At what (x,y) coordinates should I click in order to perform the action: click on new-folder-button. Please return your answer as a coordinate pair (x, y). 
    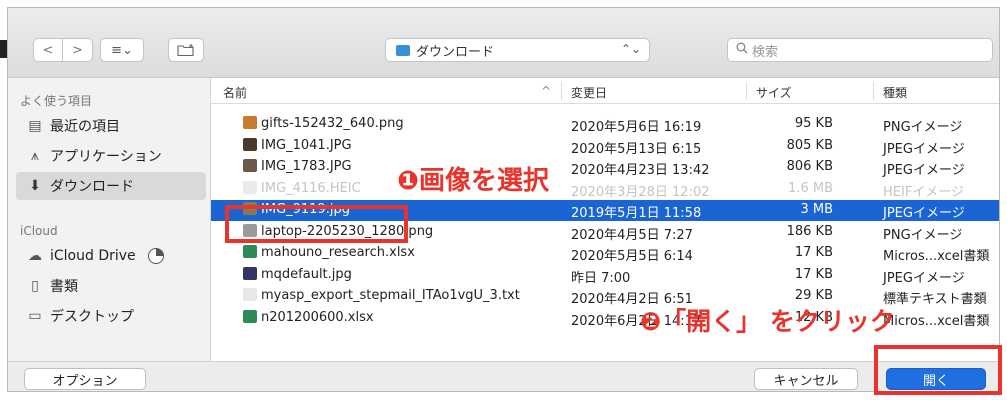
    Looking at the image, I should click on (186, 50).